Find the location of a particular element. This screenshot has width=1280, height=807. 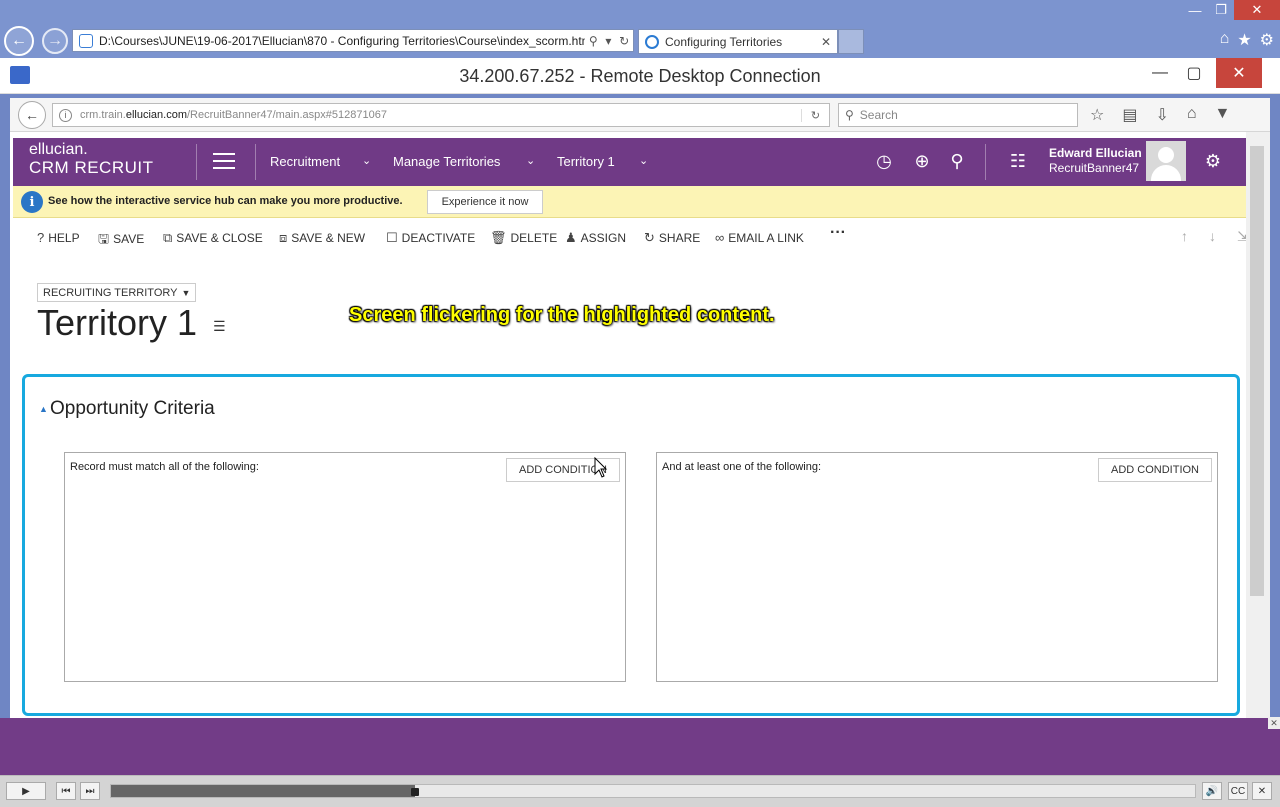

url-domain: ellucian.com is located at coordinates (156, 115).